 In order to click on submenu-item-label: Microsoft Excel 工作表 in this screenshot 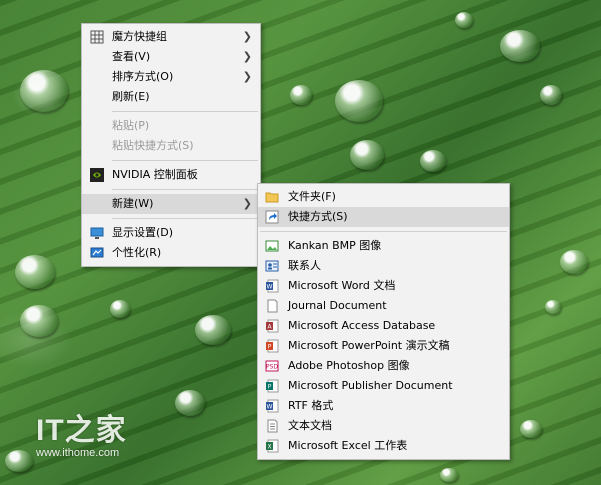, I will do `click(348, 445)`.